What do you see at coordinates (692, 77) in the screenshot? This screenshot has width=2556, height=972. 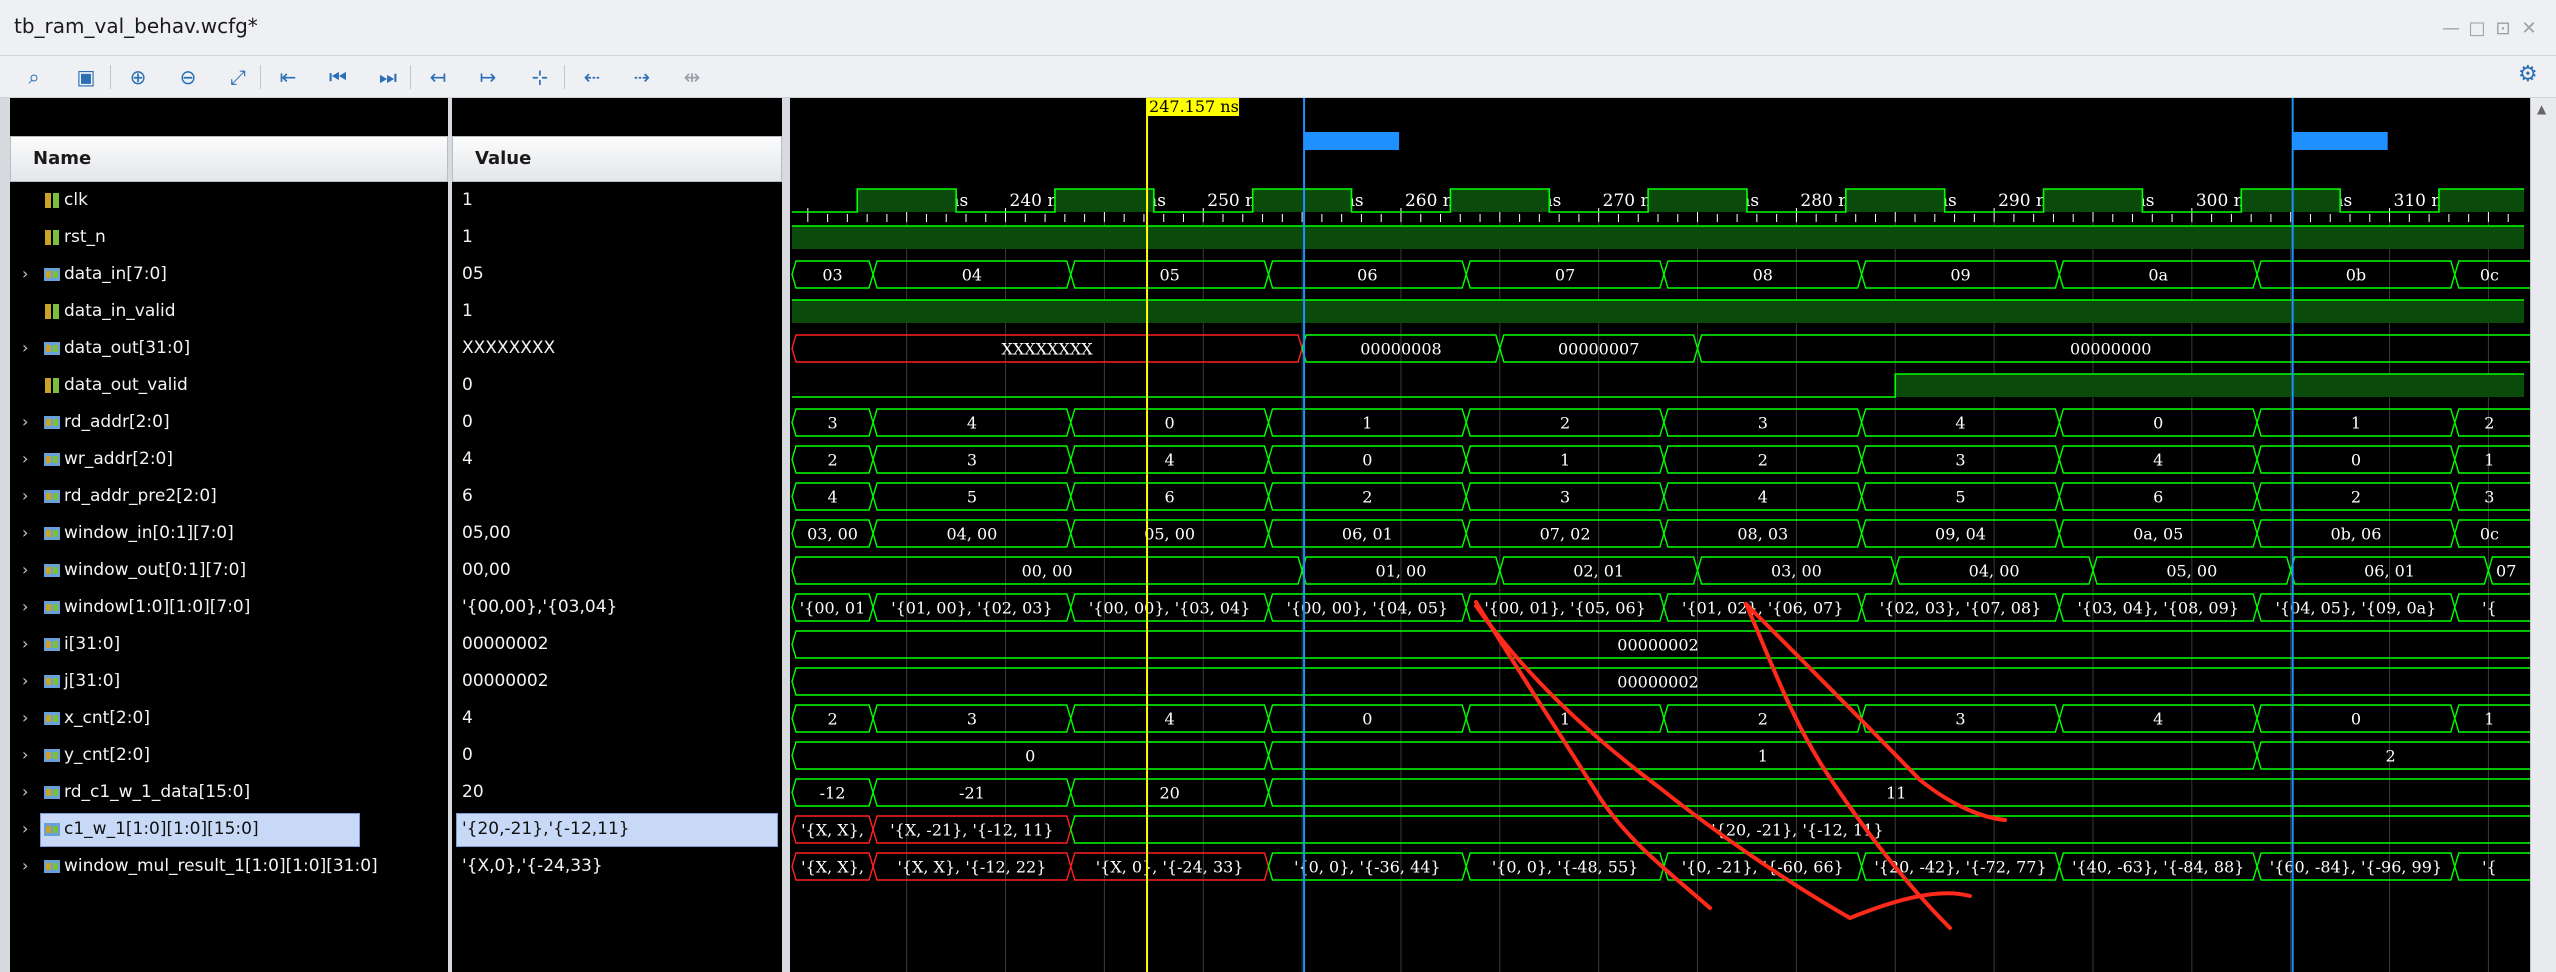 I see `swap-cursors-icon: ⇹` at bounding box center [692, 77].